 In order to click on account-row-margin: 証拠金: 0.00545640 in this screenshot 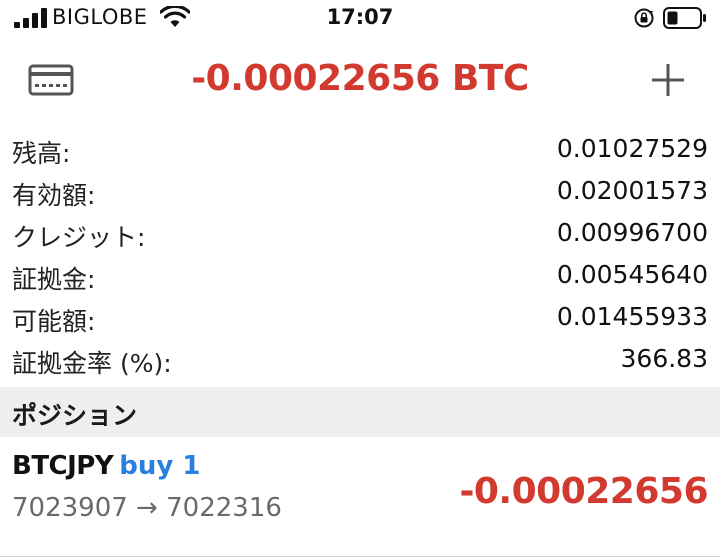, I will do `click(360, 277)`.